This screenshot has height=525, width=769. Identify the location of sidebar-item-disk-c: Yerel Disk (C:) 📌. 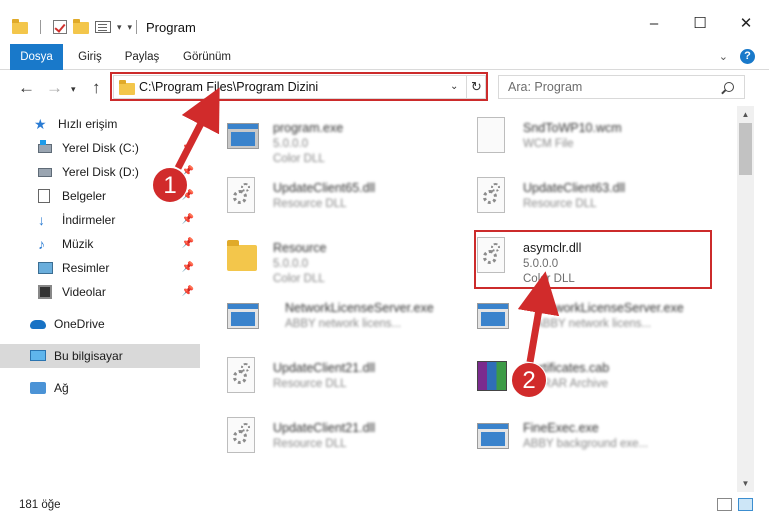
(100, 148).